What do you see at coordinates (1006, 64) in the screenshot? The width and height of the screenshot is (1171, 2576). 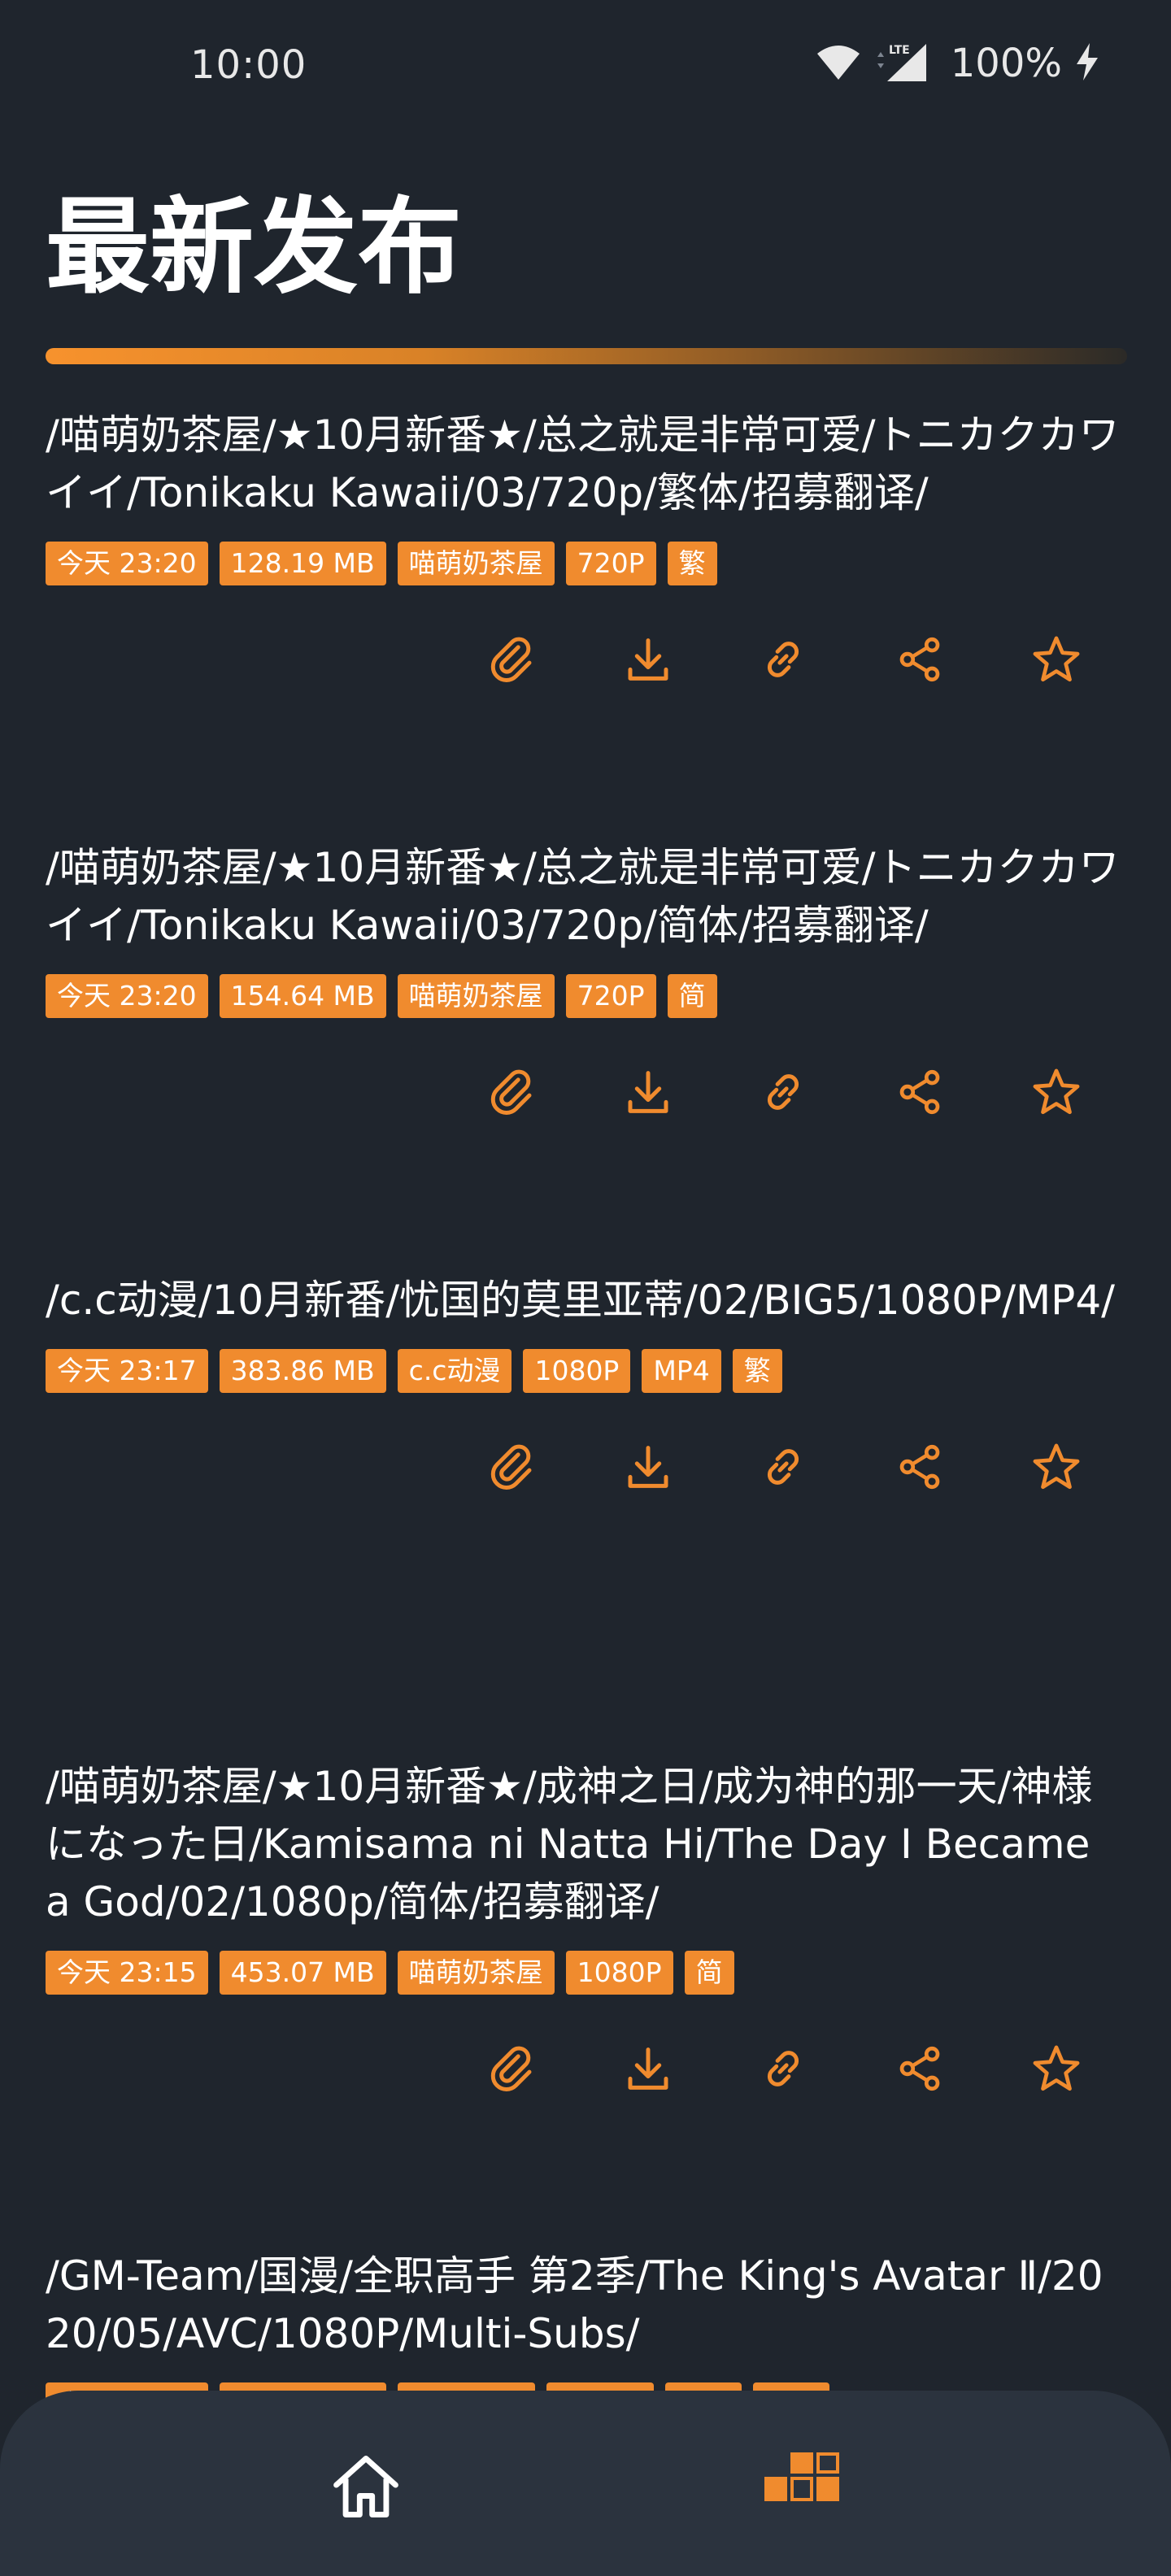 I see `battery-percent: 100%` at bounding box center [1006, 64].